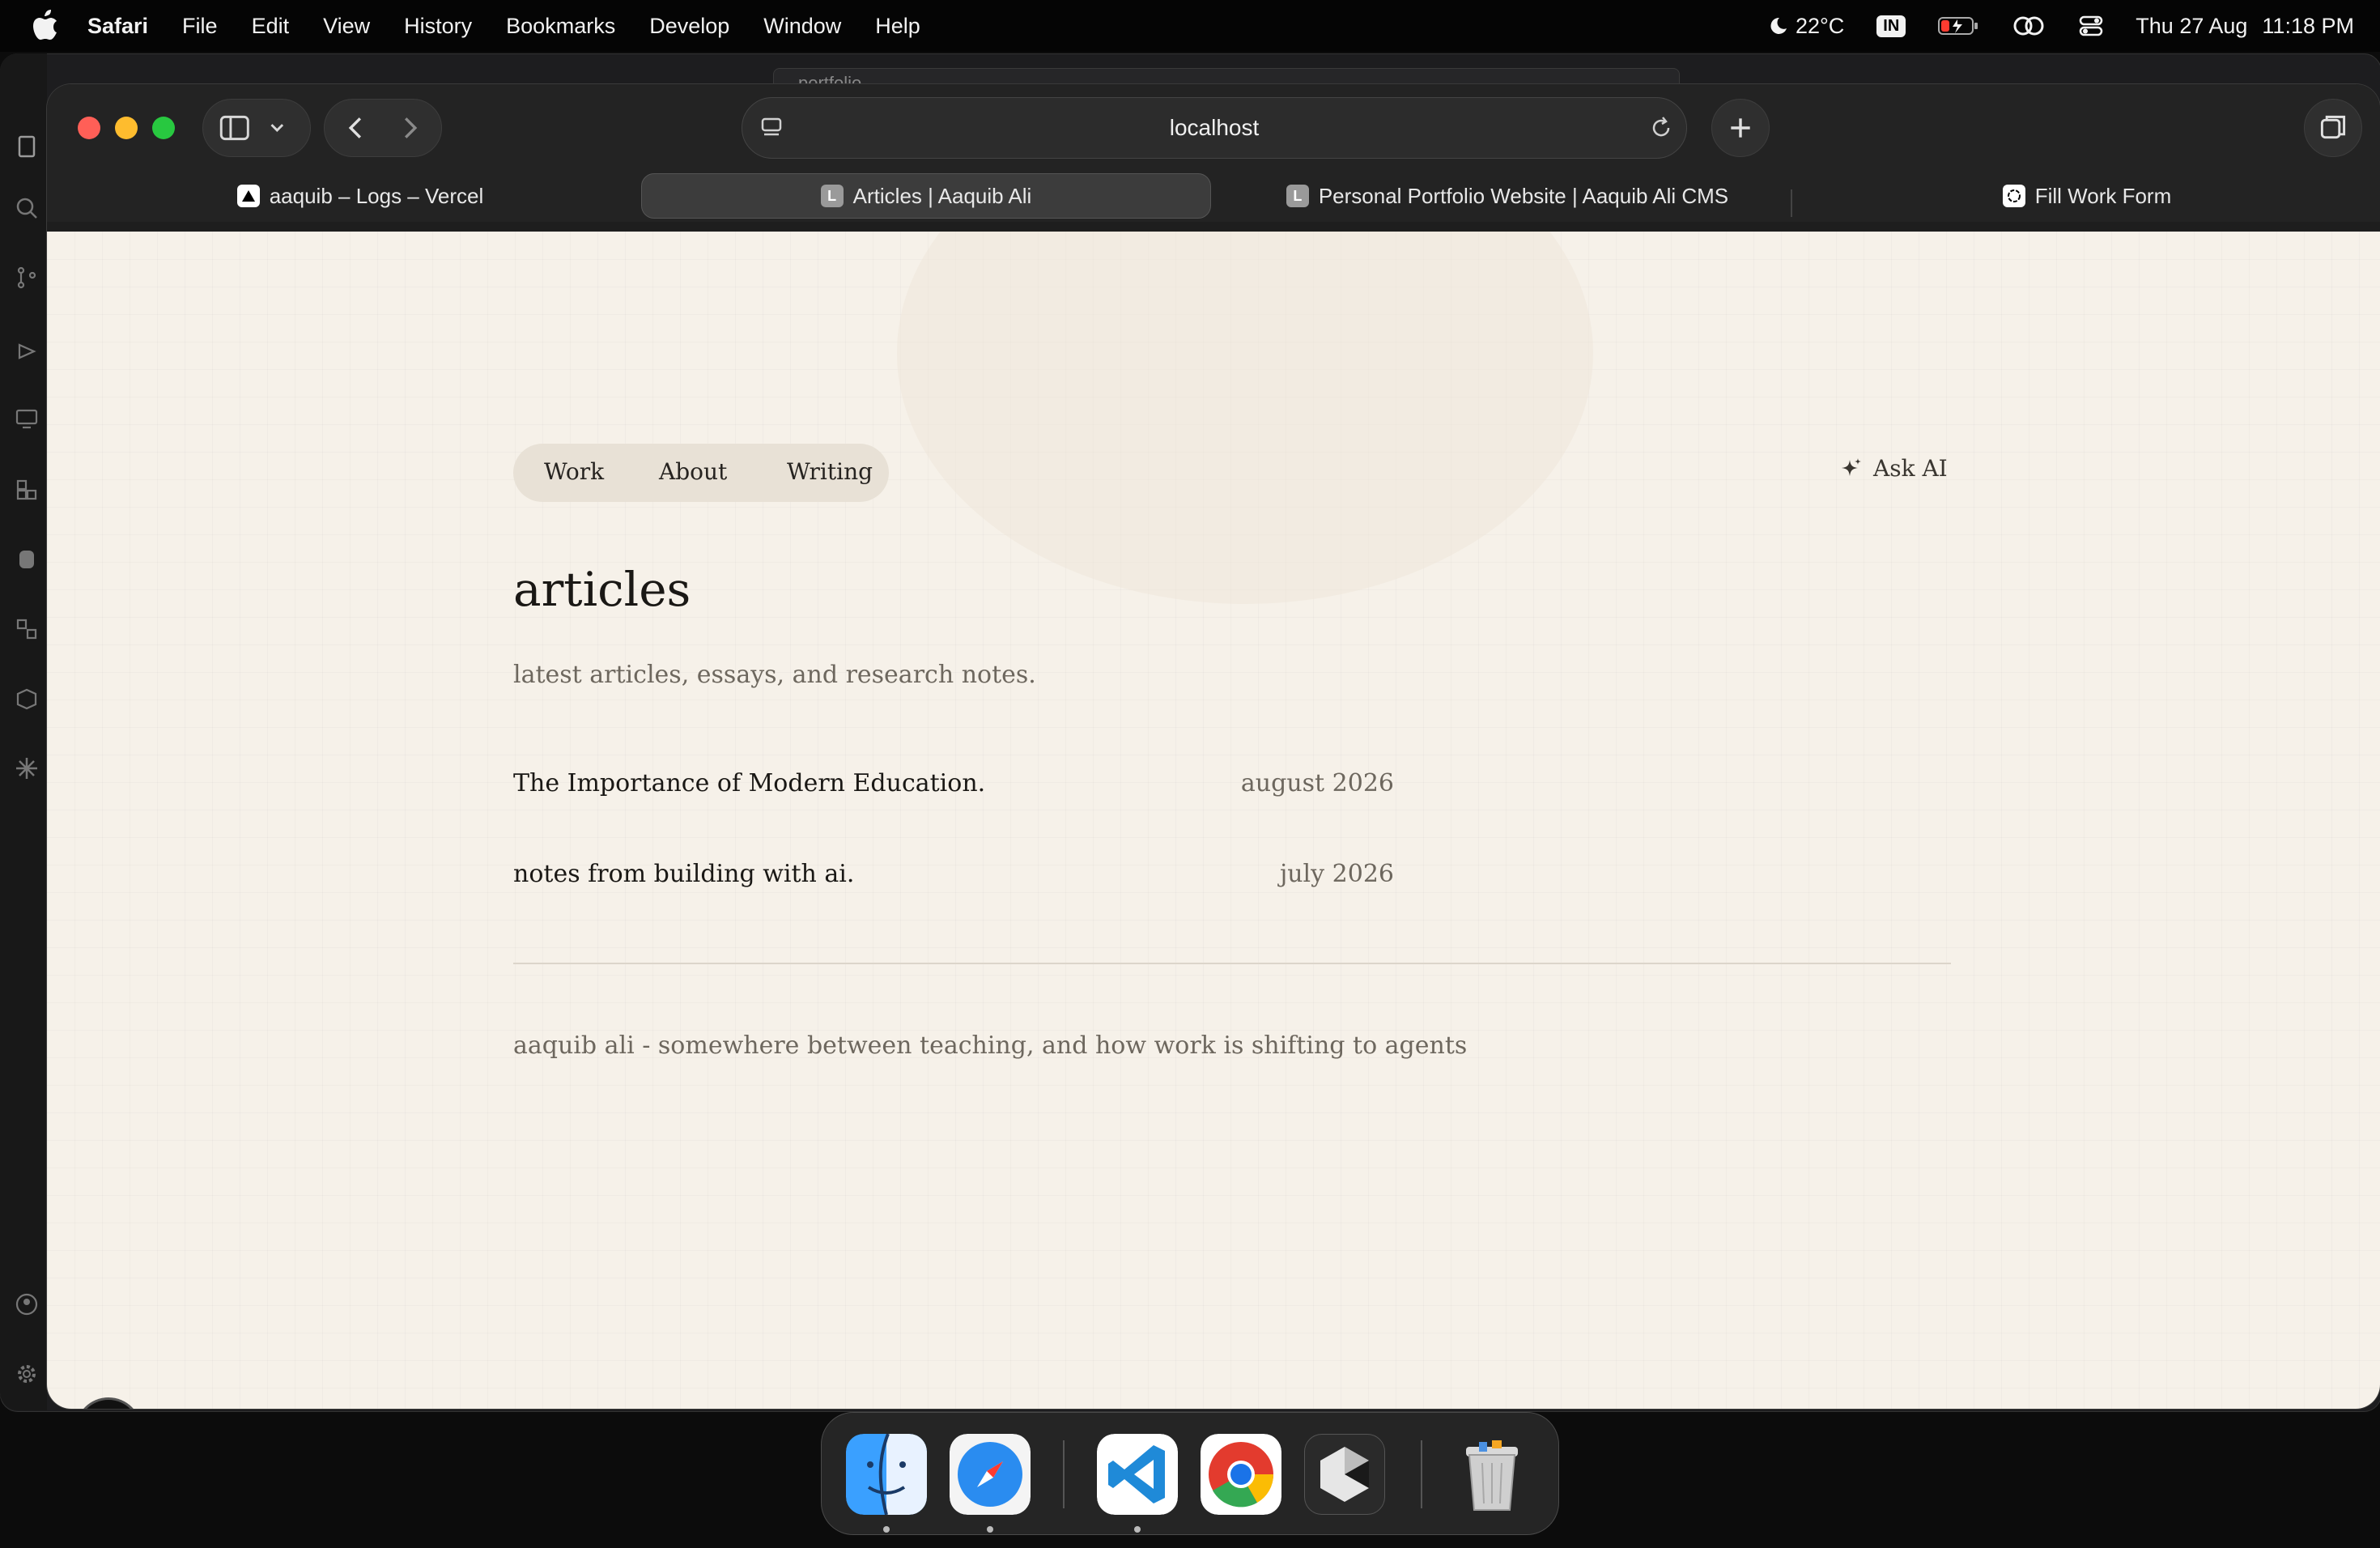  I want to click on sparkle-icon, so click(1852, 467).